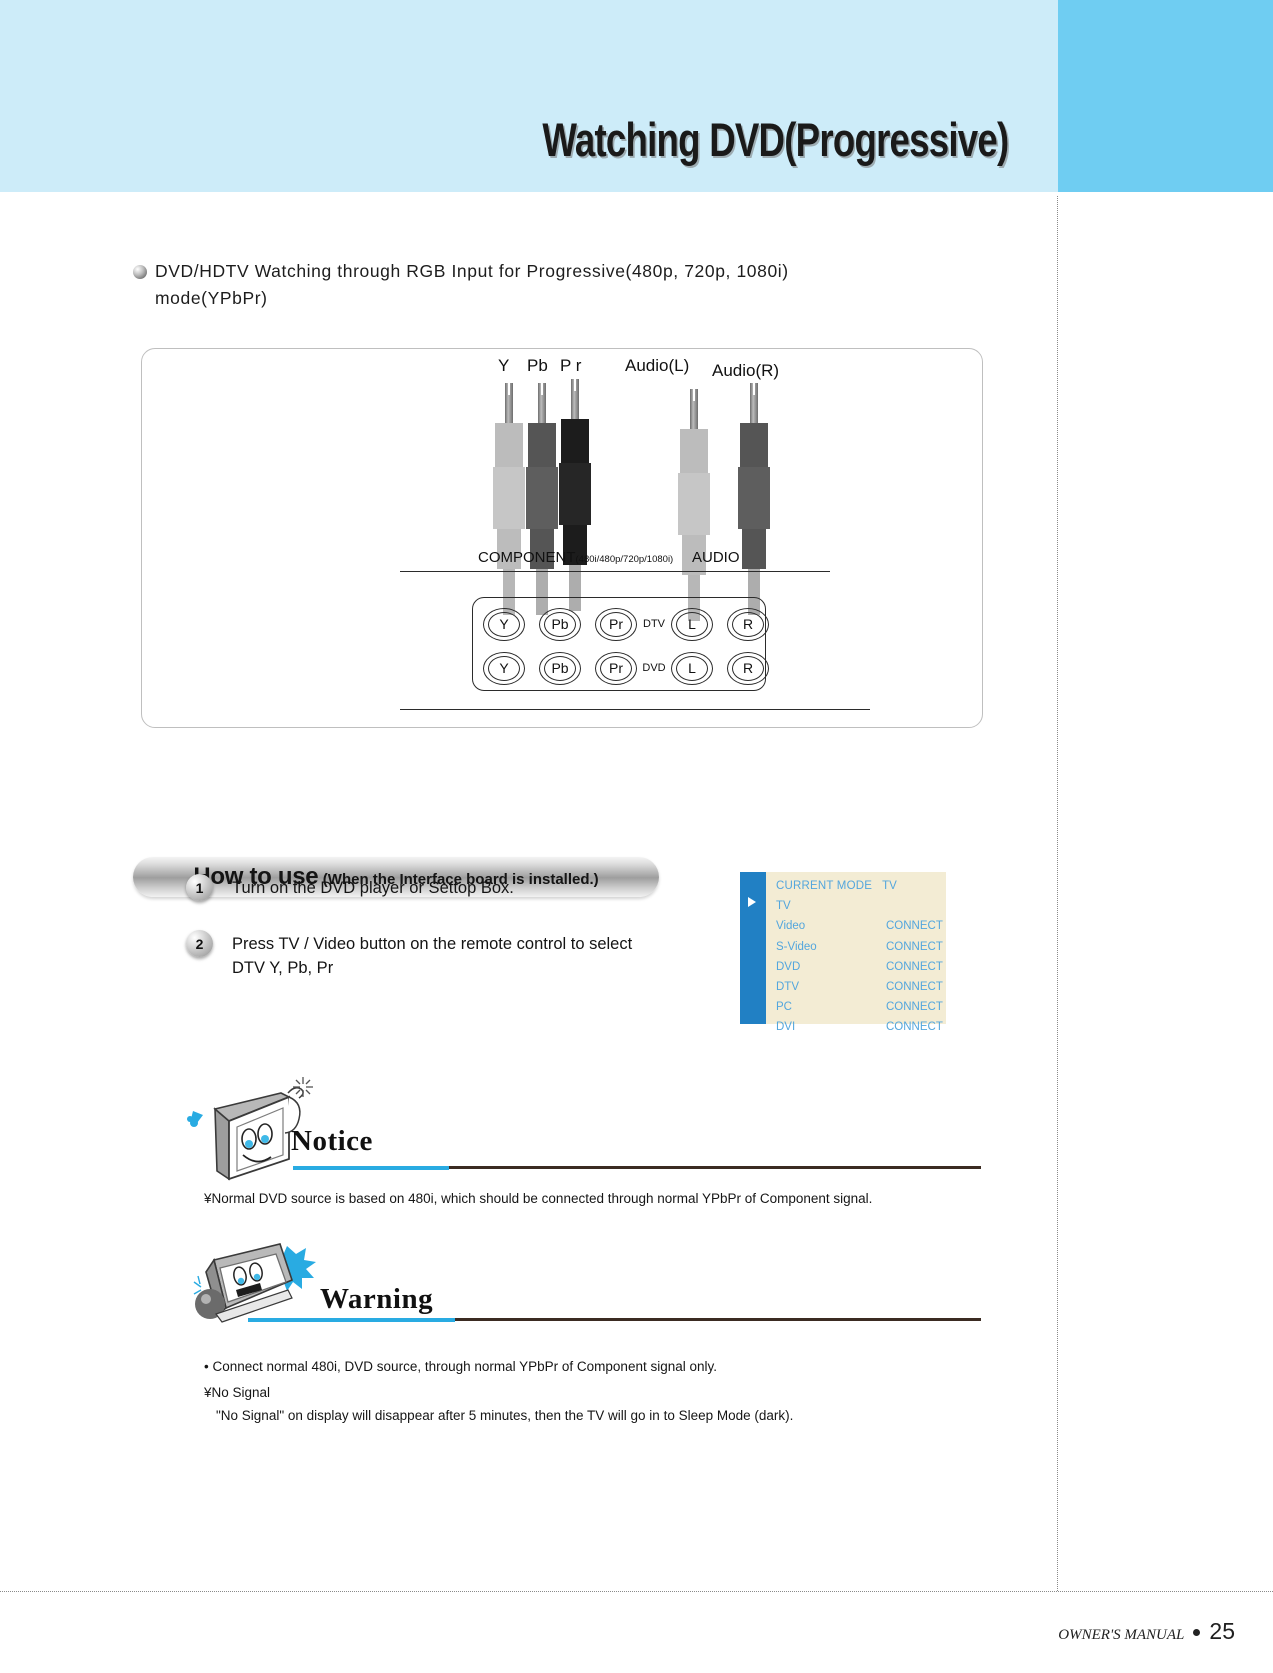 This screenshot has height=1673, width=1273. I want to click on panel-top-rule, so click(615, 571).